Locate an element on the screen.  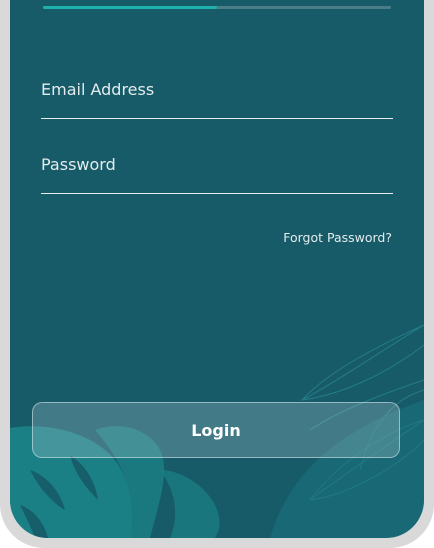
progress-bar is located at coordinates (217, 7).